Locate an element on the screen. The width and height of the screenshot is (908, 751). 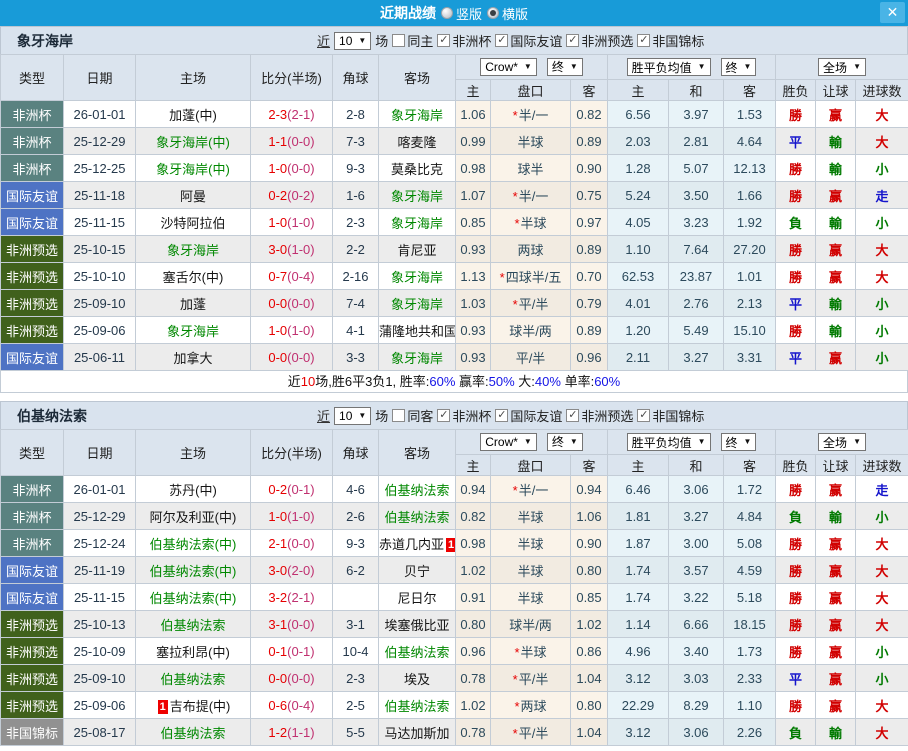
fulltime-score: 1-1 is located at coordinates (278, 141).